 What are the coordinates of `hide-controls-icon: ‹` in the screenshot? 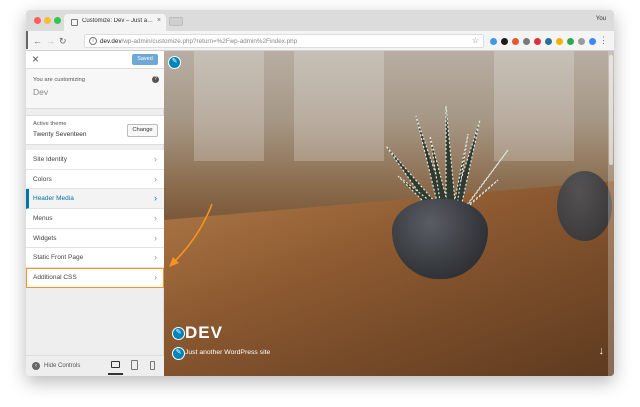 It's located at (36, 366).